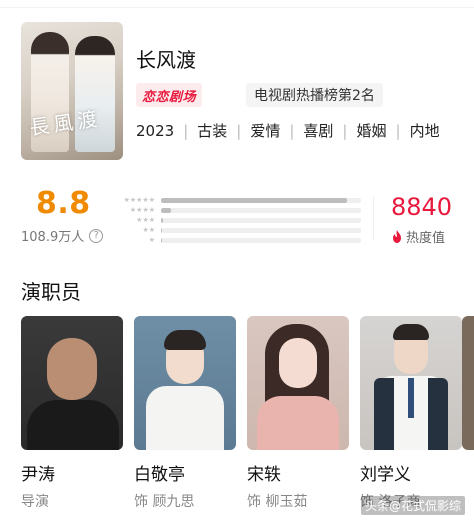 Image resolution: width=474 pixels, height=521 pixels. What do you see at coordinates (371, 131) in the screenshot?
I see `tag-genre: 婚姻` at bounding box center [371, 131].